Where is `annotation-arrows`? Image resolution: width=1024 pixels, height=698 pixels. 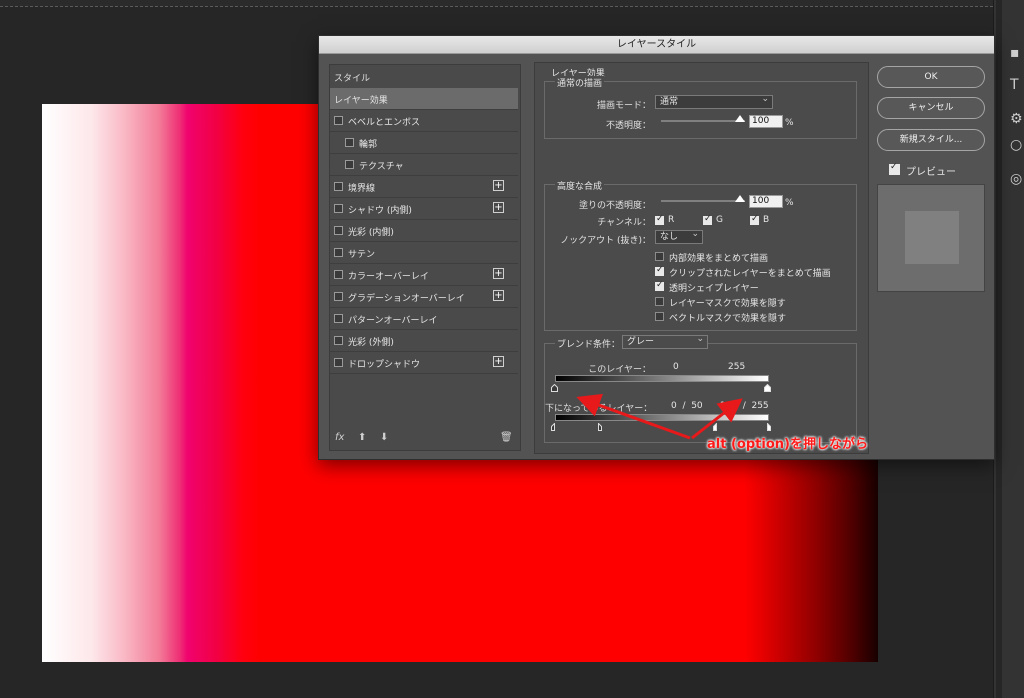 annotation-arrows is located at coordinates (659, 416).